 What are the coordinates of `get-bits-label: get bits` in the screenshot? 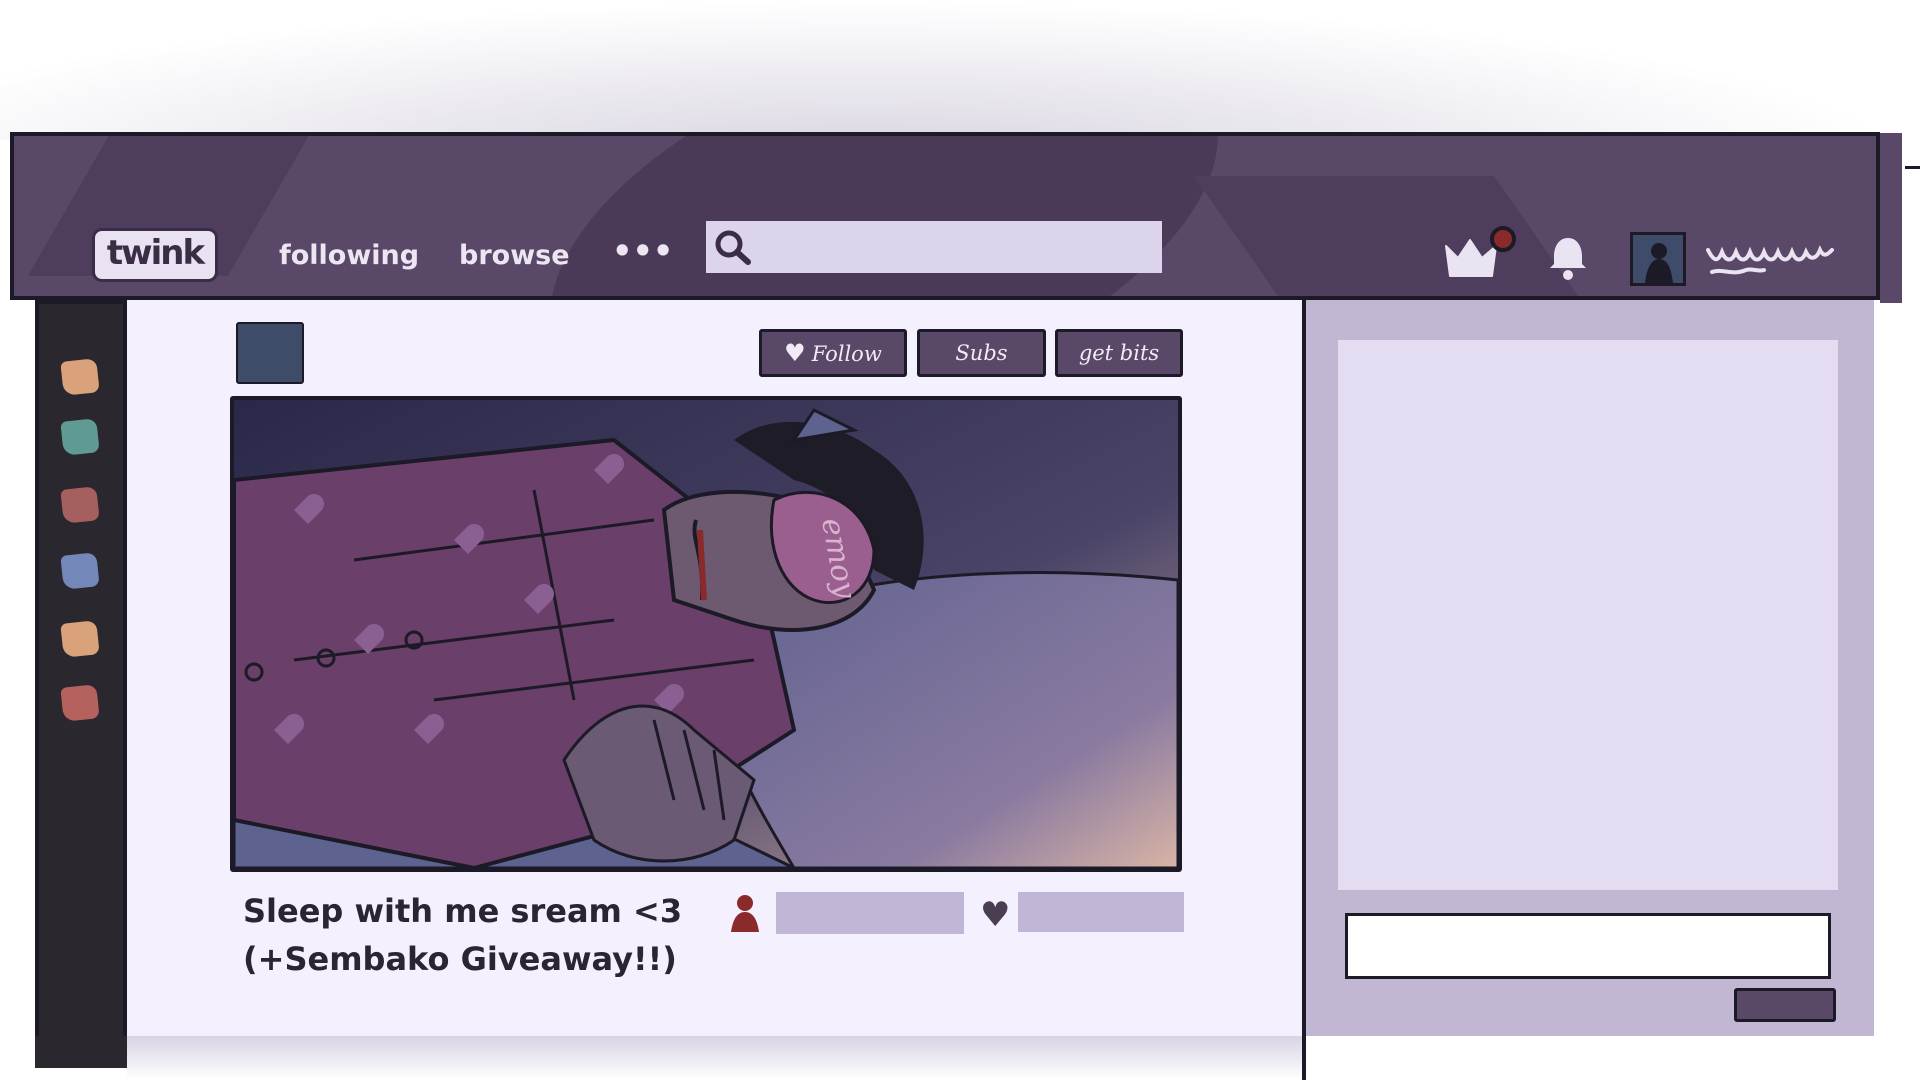 It's located at (1119, 353).